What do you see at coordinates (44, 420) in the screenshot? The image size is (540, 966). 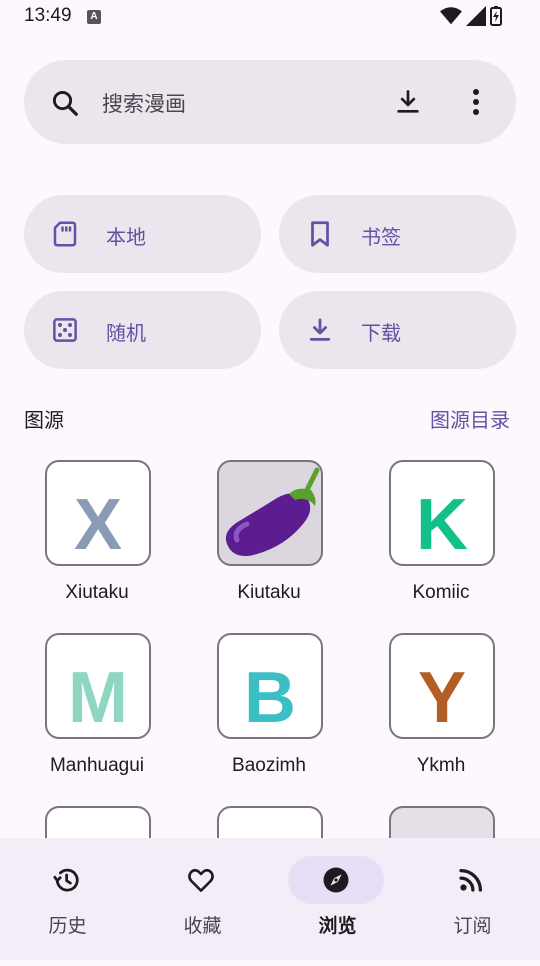 I see `sources-title: 图源` at bounding box center [44, 420].